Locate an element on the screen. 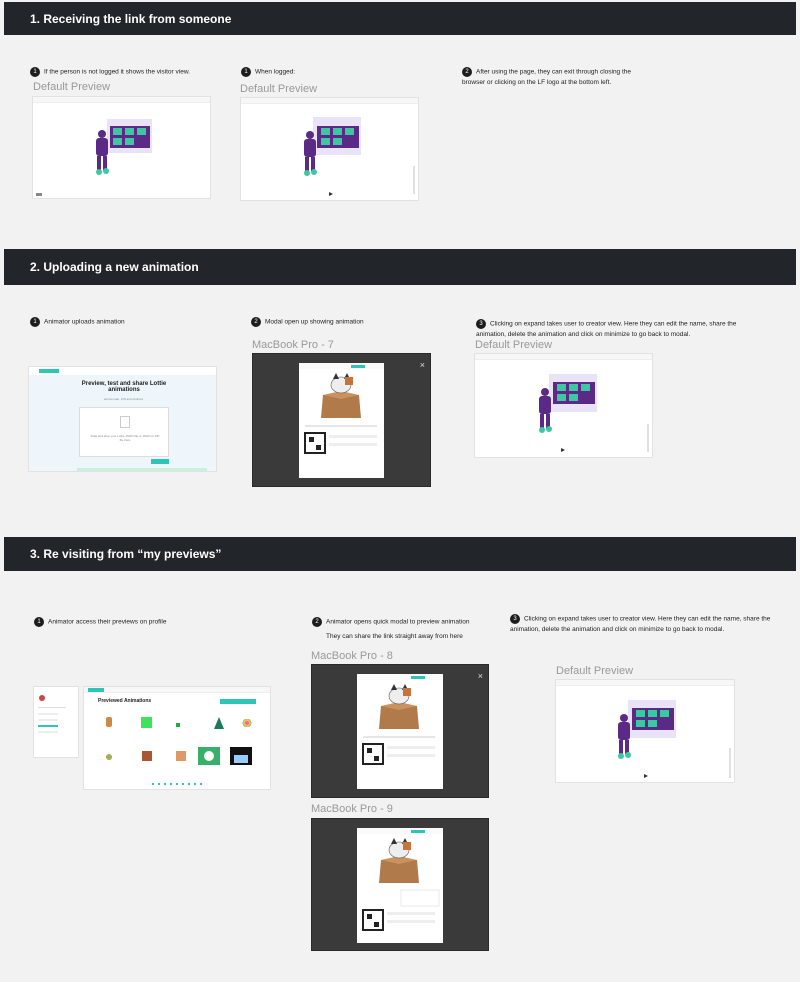  upload-logo is located at coordinates (49, 371).